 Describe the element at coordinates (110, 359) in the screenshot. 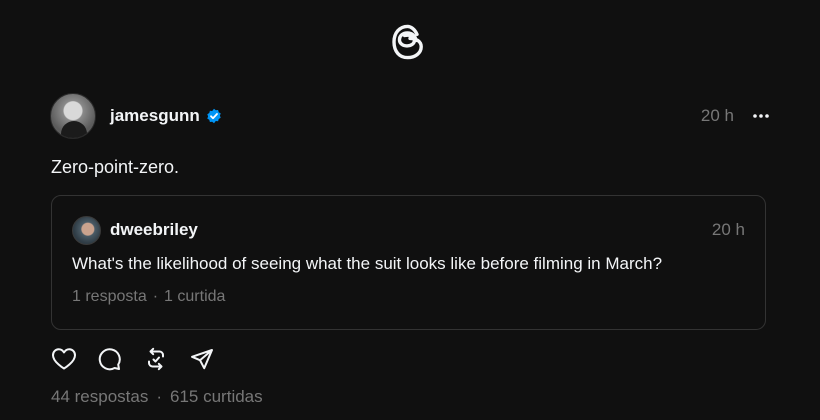

I see `comment-icon` at that location.